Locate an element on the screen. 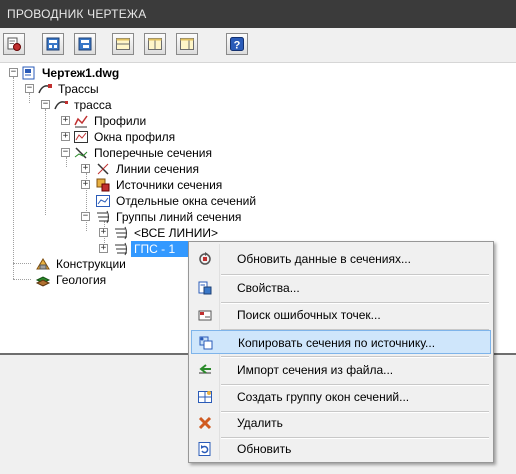  tree-node-geology: Геология is located at coordinates (81, 280).